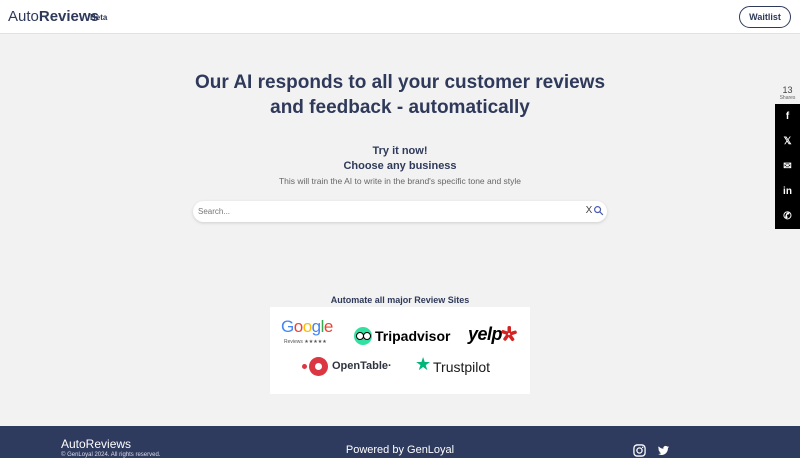 Image resolution: width=800 pixels, height=458 pixels. Describe the element at coordinates (462, 367) in the screenshot. I see `trustpilot-label: Trustpilot` at that location.